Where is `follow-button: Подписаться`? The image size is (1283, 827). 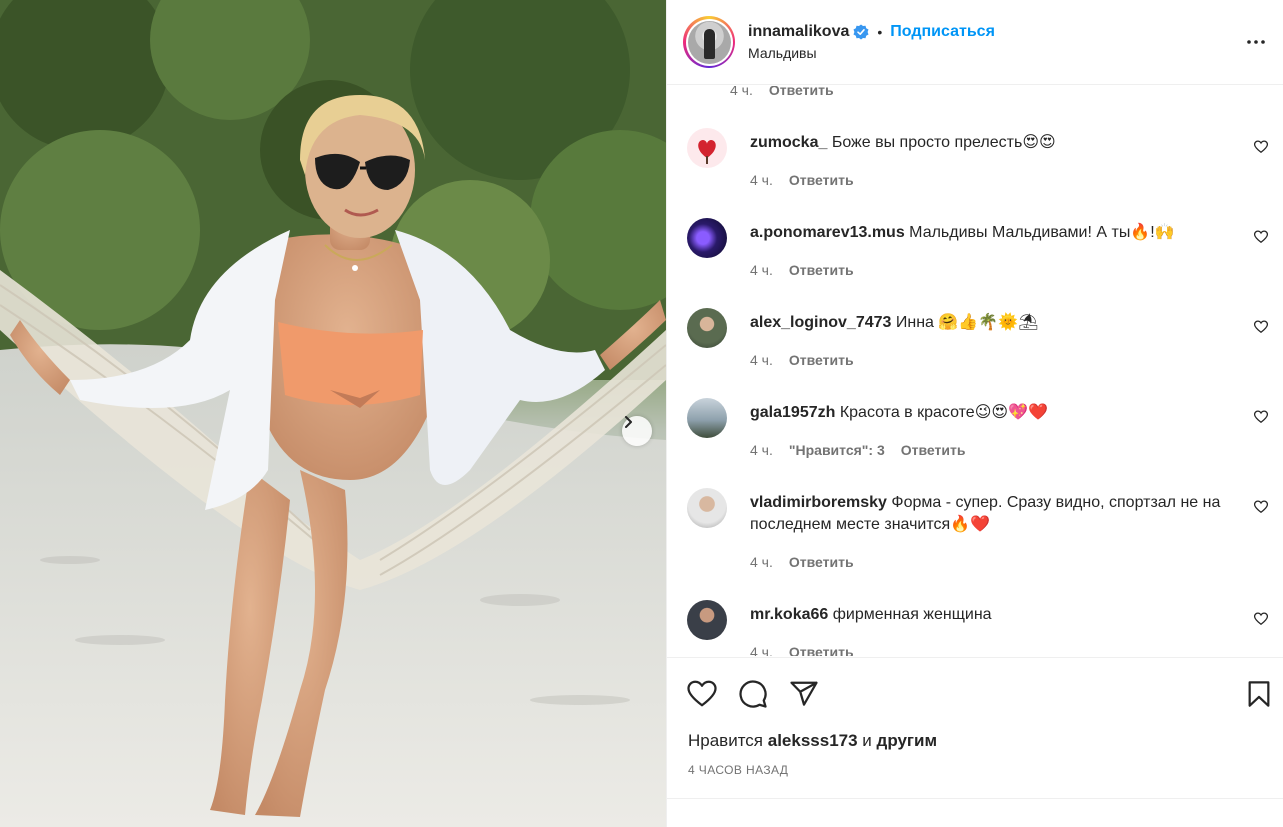
follow-button: Подписаться is located at coordinates (942, 32).